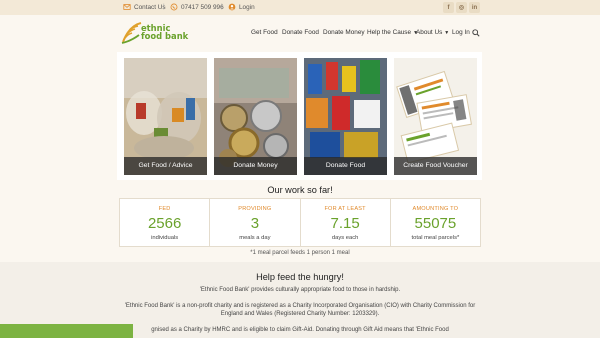 The height and width of the screenshot is (338, 600). I want to click on nav-donate-food: Donate Food, so click(300, 32).